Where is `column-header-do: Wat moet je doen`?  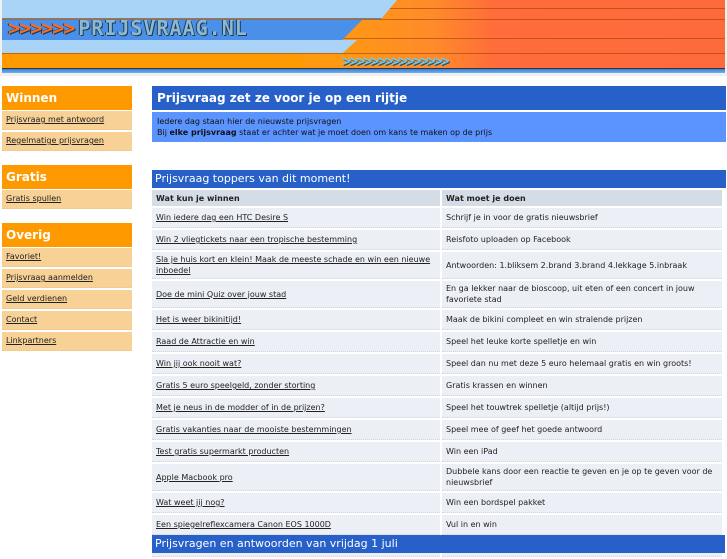
column-header-do: Wat moet je doen is located at coordinates (582, 198).